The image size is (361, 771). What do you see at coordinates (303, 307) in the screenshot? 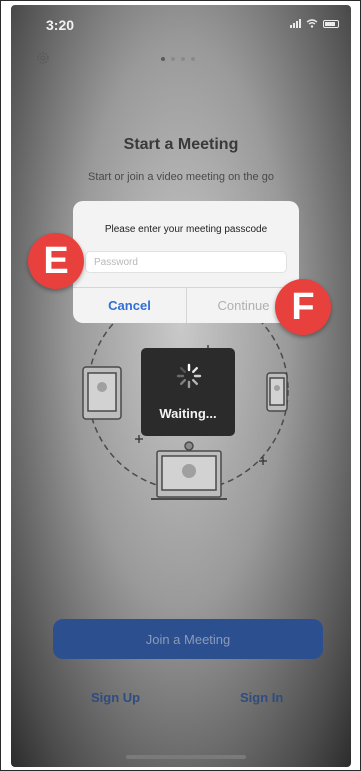
I see `annotation-marker-f: F` at bounding box center [303, 307].